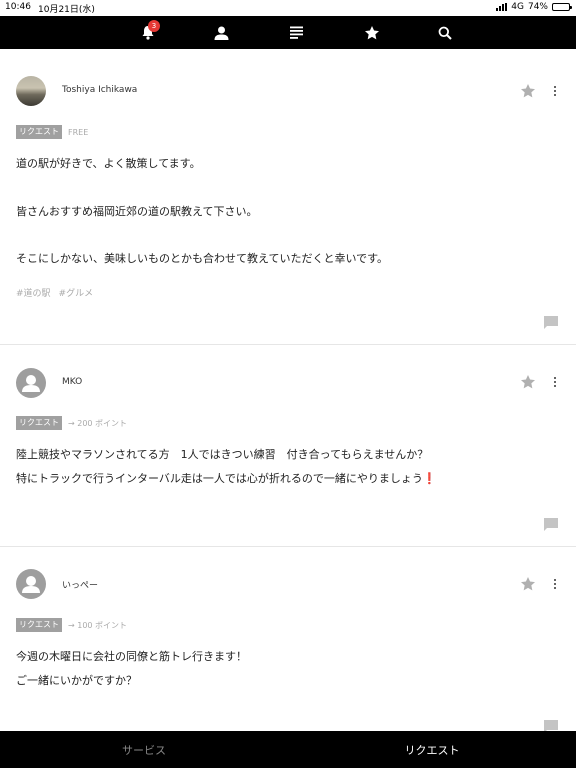  I want to click on battery-percent: 74%, so click(537, 7).